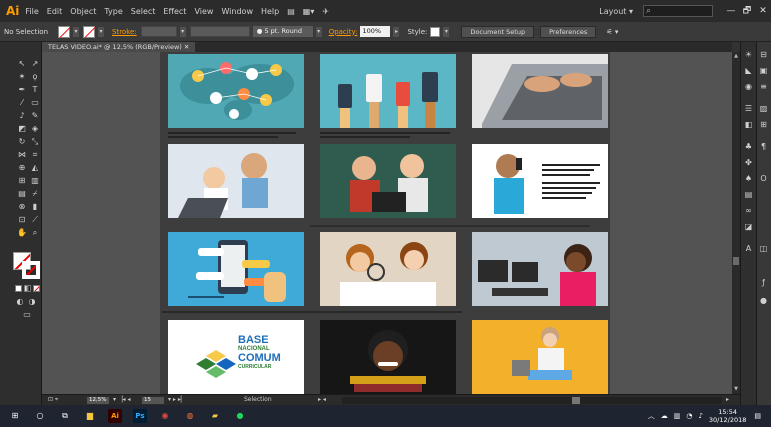 The image size is (771, 427). What do you see at coordinates (176, 399) in the screenshot?
I see `artboard-next-icons: ▾ ▸ ▸▏` at bounding box center [176, 399].